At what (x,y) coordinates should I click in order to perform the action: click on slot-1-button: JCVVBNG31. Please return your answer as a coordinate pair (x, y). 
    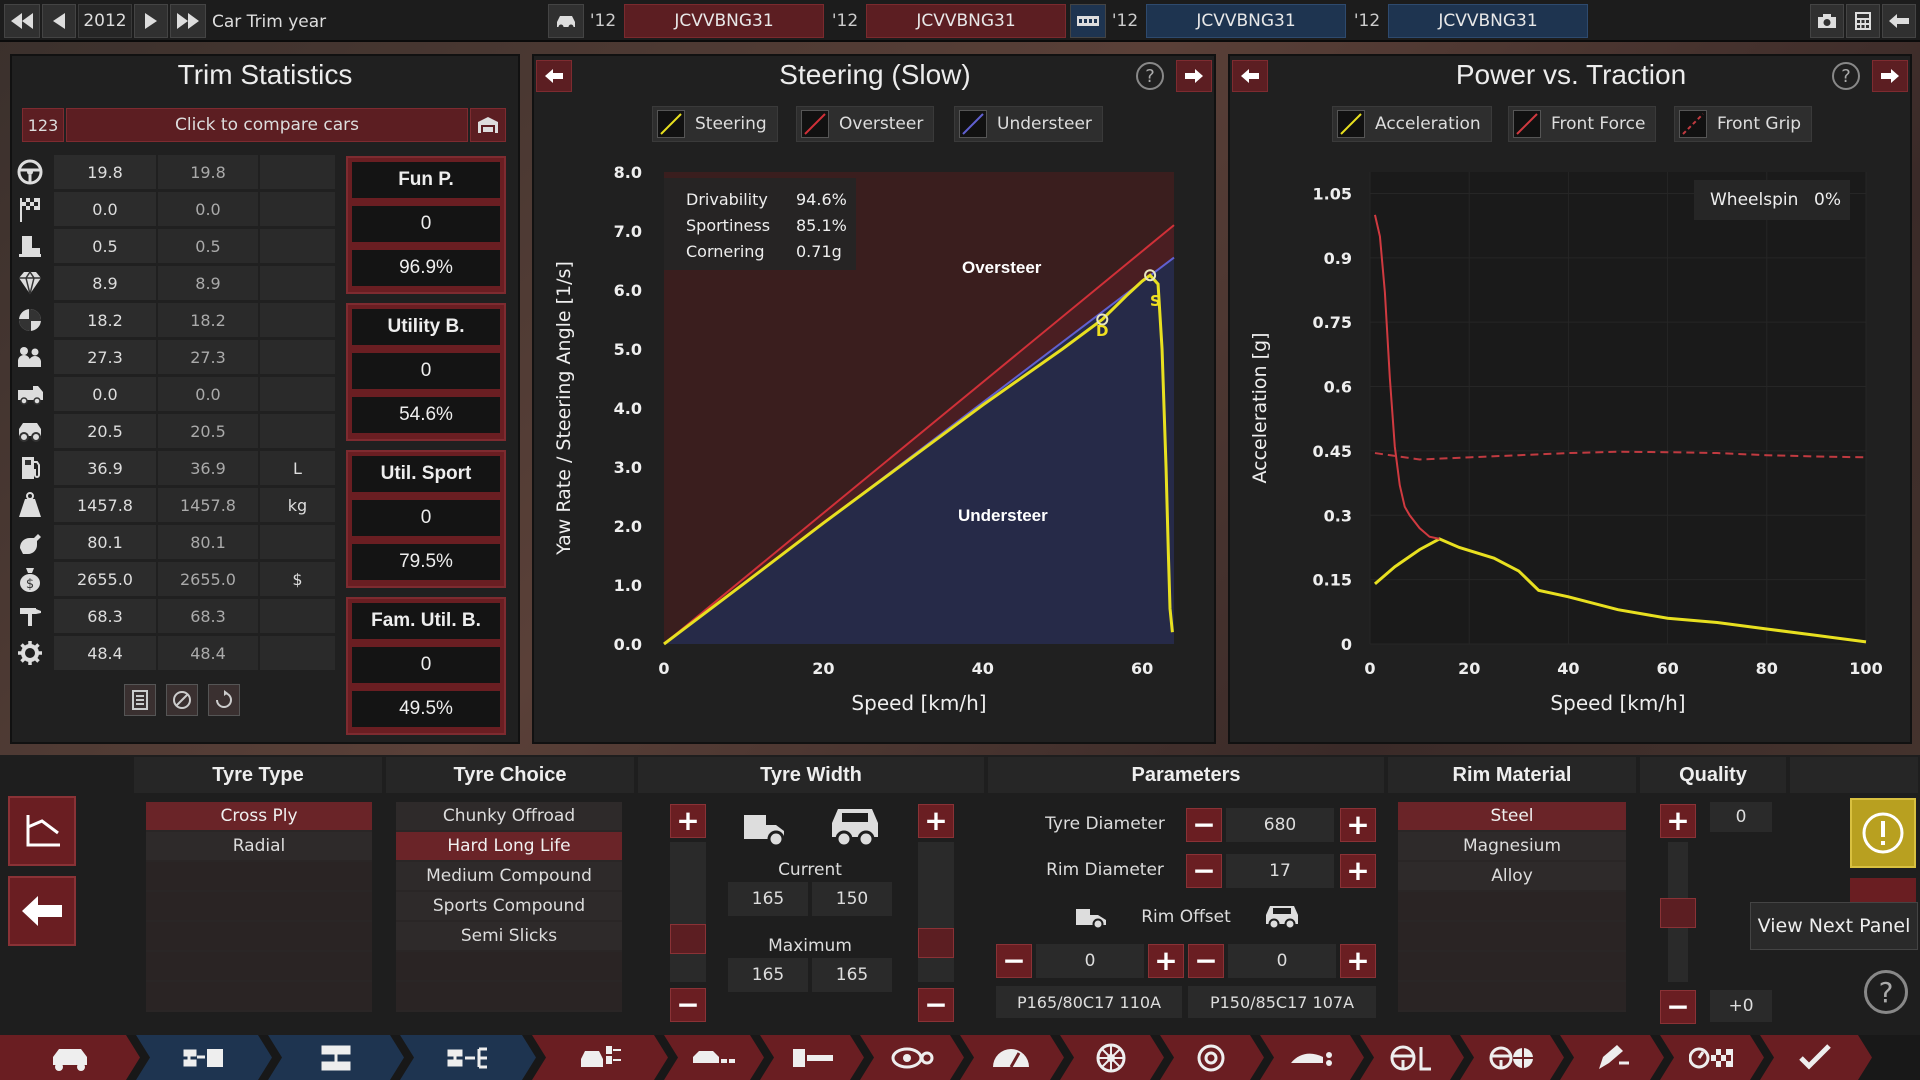
    Looking at the image, I should click on (724, 21).